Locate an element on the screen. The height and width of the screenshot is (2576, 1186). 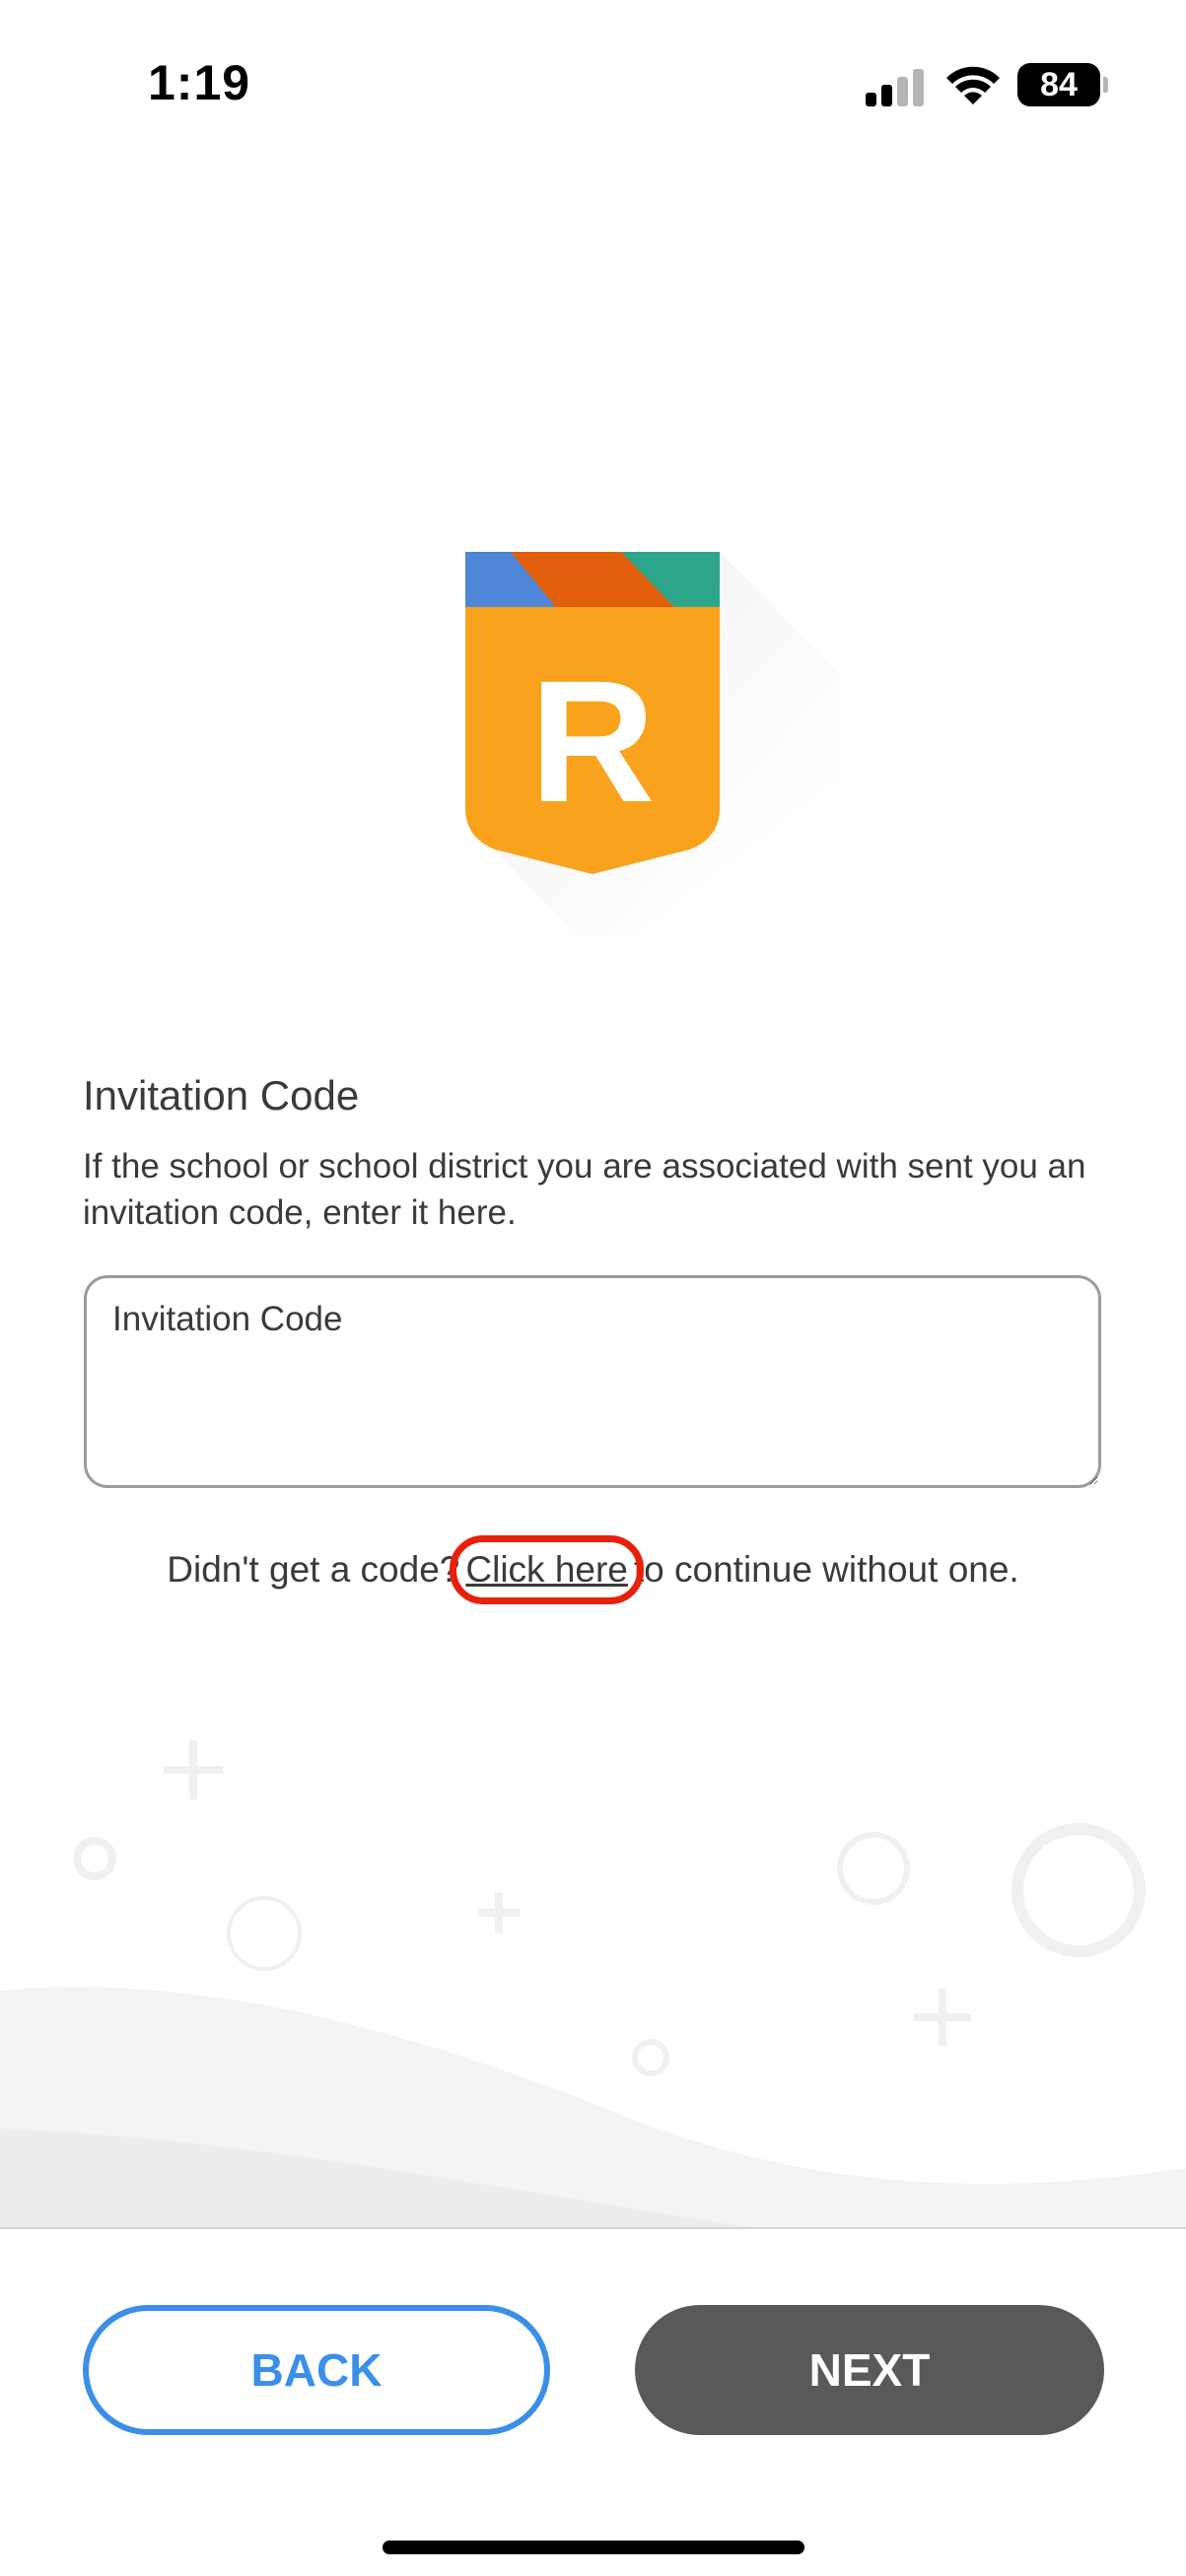
invitation-title: Invitation Code is located at coordinates (221, 1095).